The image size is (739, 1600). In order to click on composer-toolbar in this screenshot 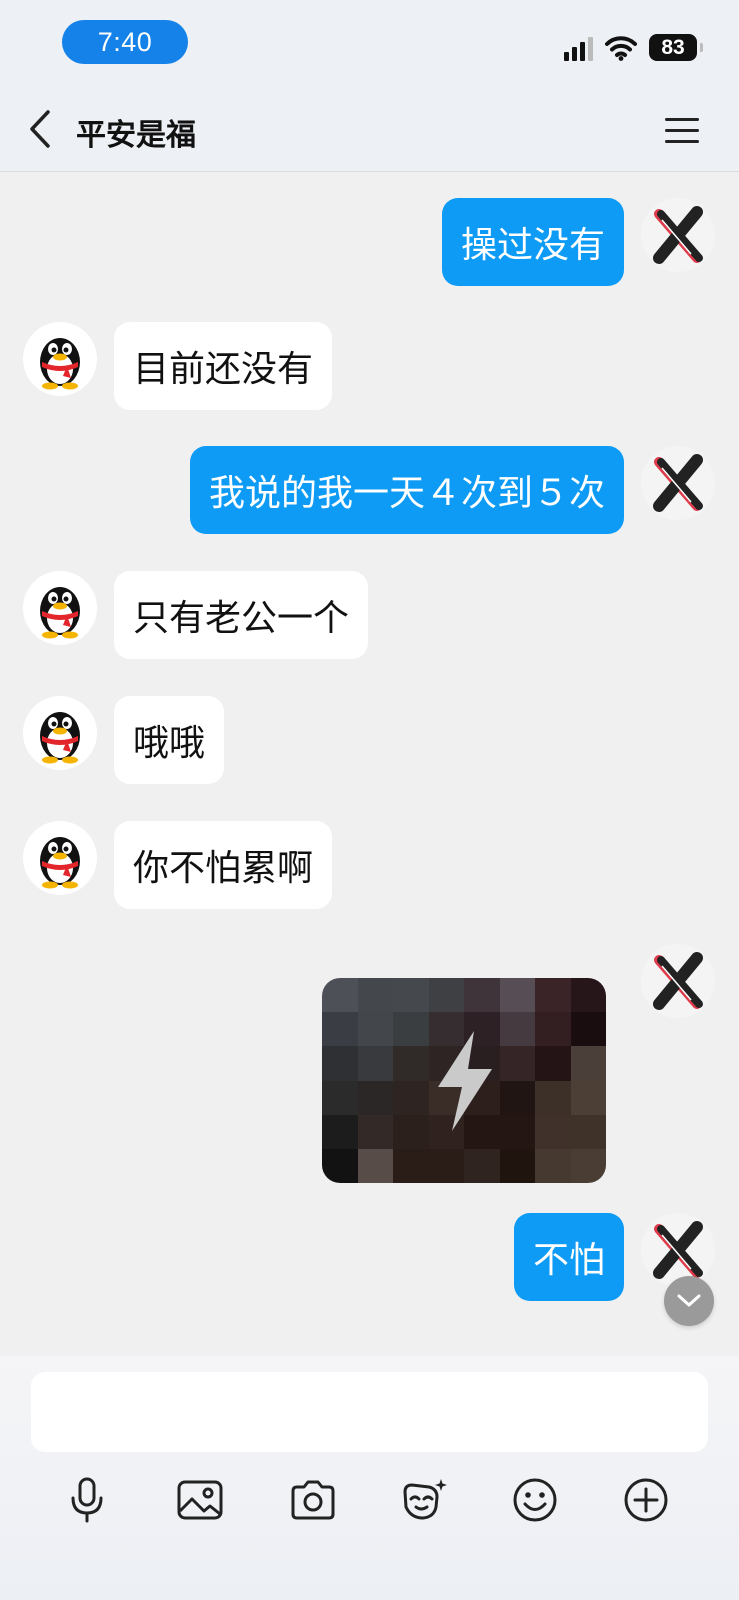, I will do `click(369, 1500)`.